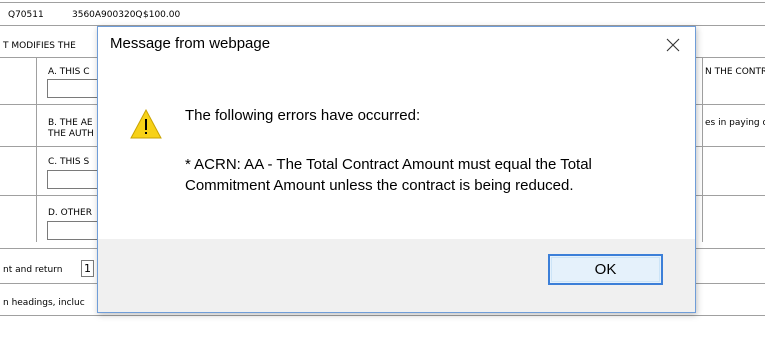 This screenshot has width=765, height=339. Describe the element at coordinates (146, 124) in the screenshot. I see `warning-icon` at that location.